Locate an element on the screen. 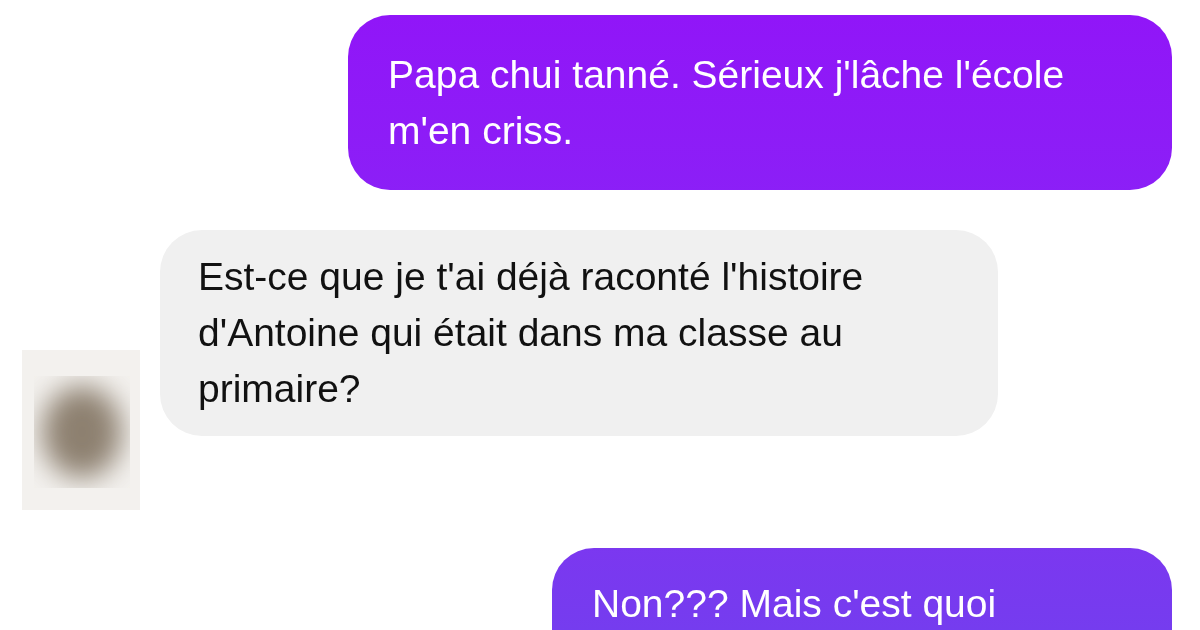 This screenshot has width=1200, height=630. sent-message: Non??? Mais c'est quoi is located at coordinates (862, 589).